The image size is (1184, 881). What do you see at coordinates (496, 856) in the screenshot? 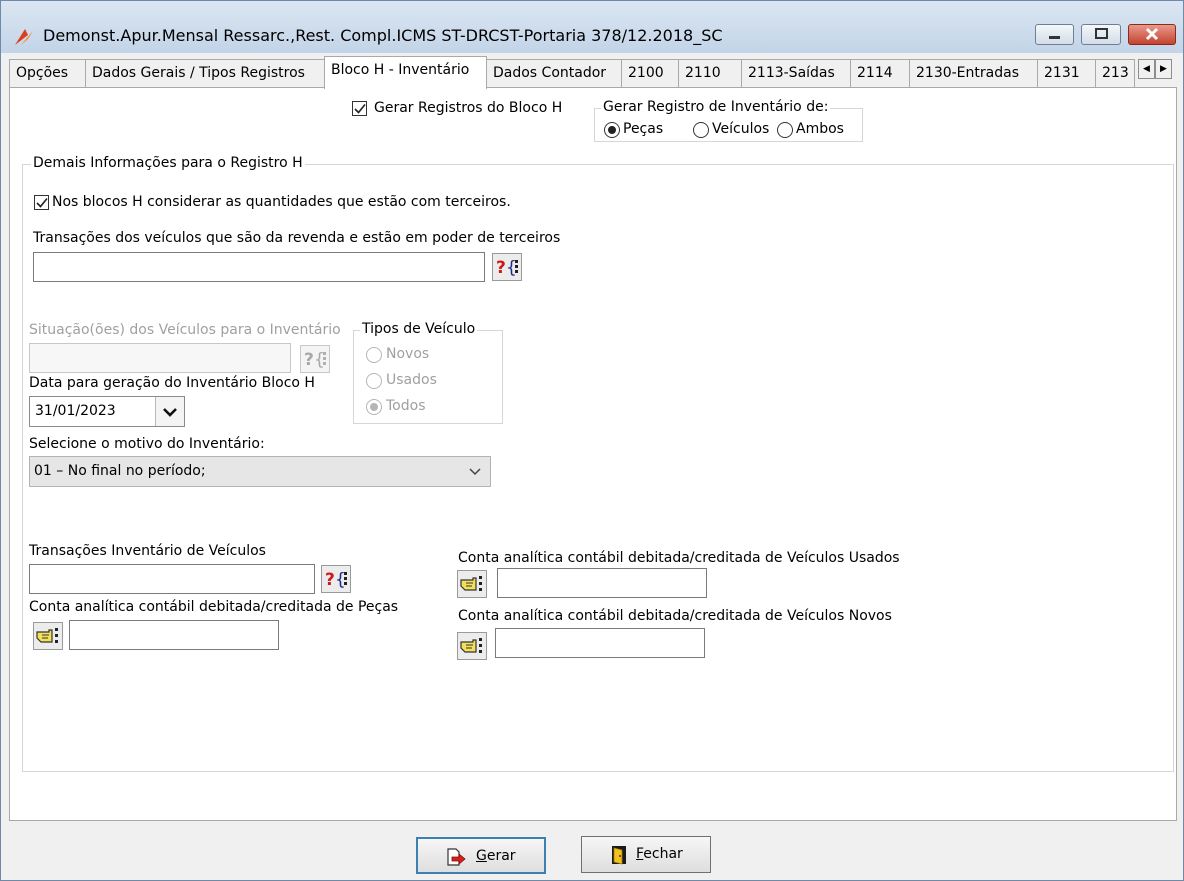
I see `gerar-button-label: Gerar` at bounding box center [496, 856].